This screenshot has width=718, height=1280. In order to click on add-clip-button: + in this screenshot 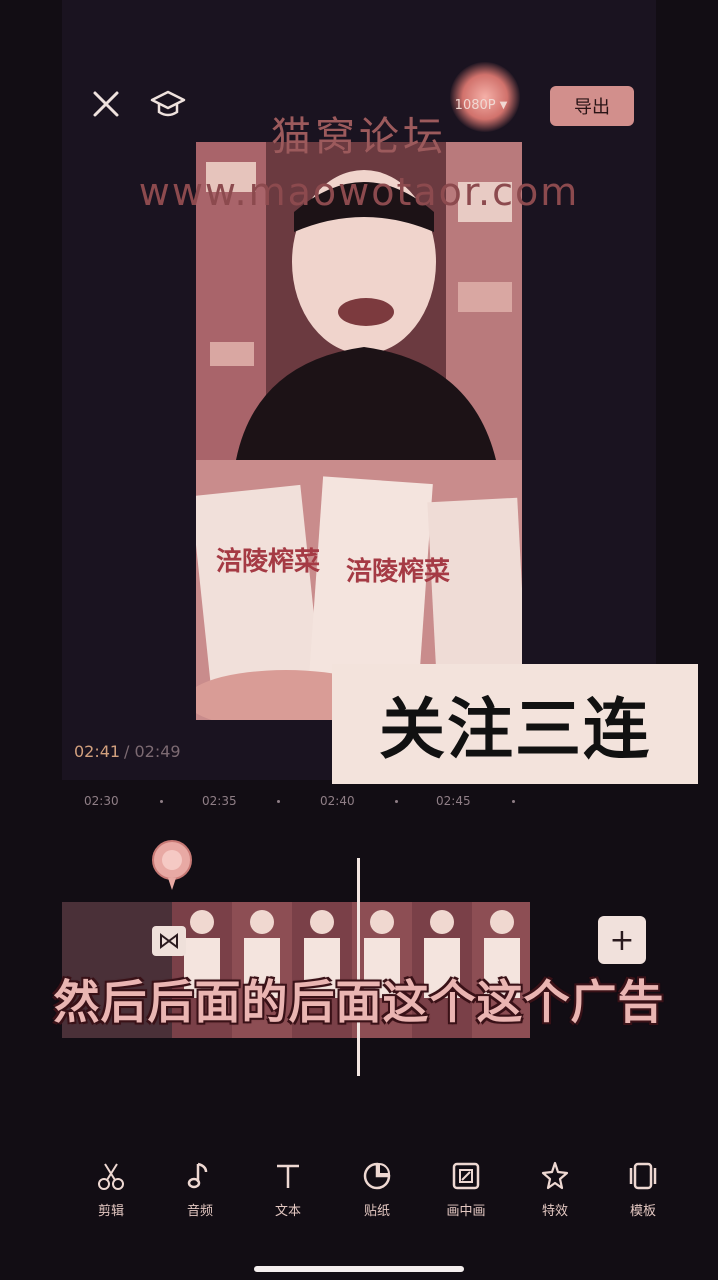, I will do `click(622, 940)`.